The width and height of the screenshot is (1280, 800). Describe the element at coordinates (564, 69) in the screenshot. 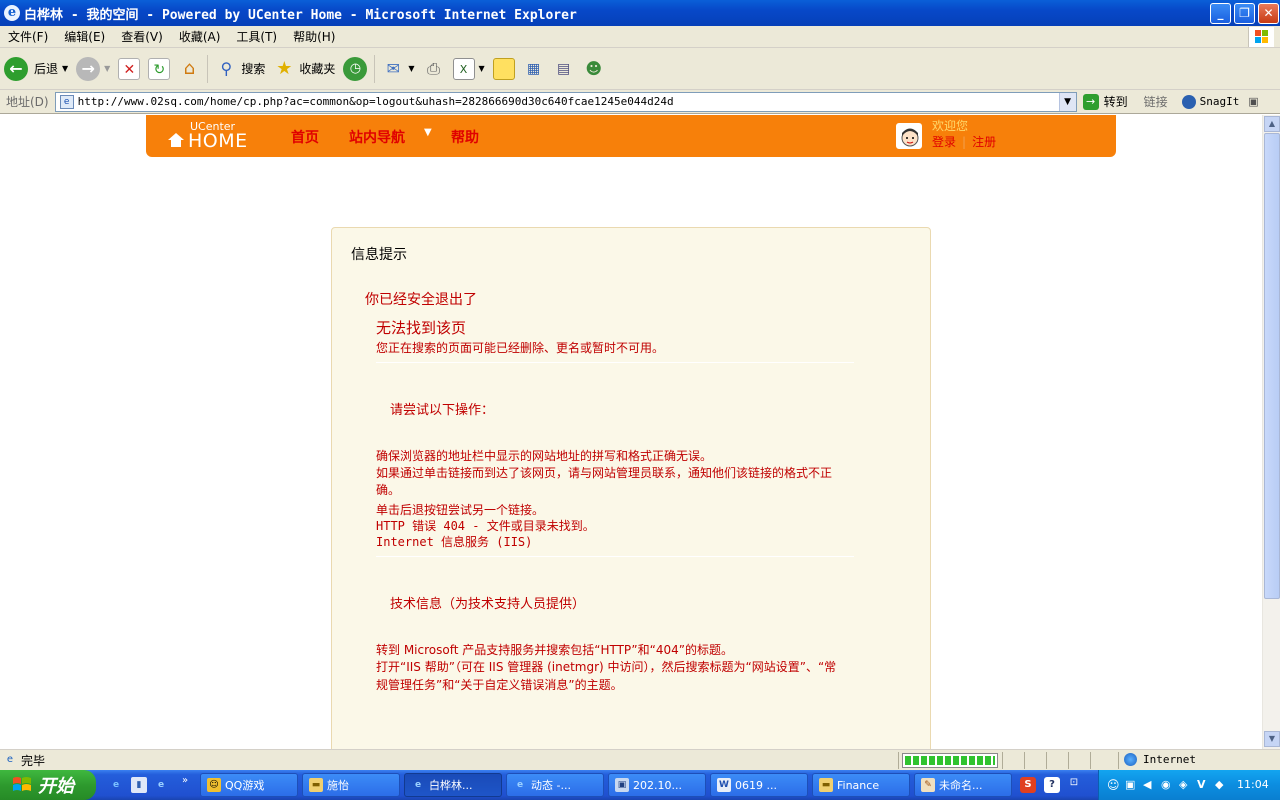

I see `research-button: ▤` at that location.